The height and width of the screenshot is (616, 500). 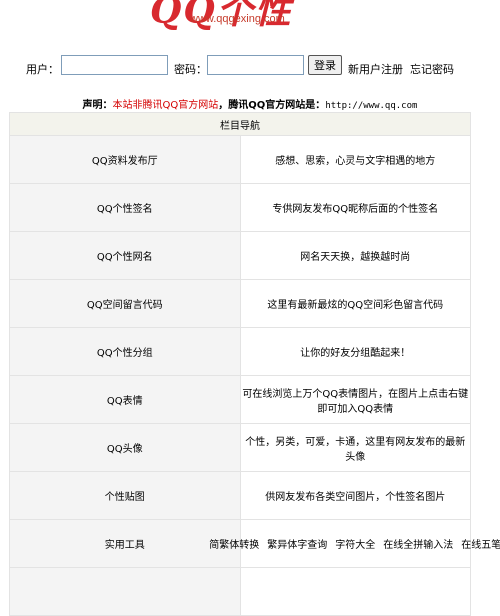 I want to click on nav-row: QQ表情 可在线浏览上万个QQ表情图片，在图片上点击右键即可加入QQ表情, so click(x=240, y=399).